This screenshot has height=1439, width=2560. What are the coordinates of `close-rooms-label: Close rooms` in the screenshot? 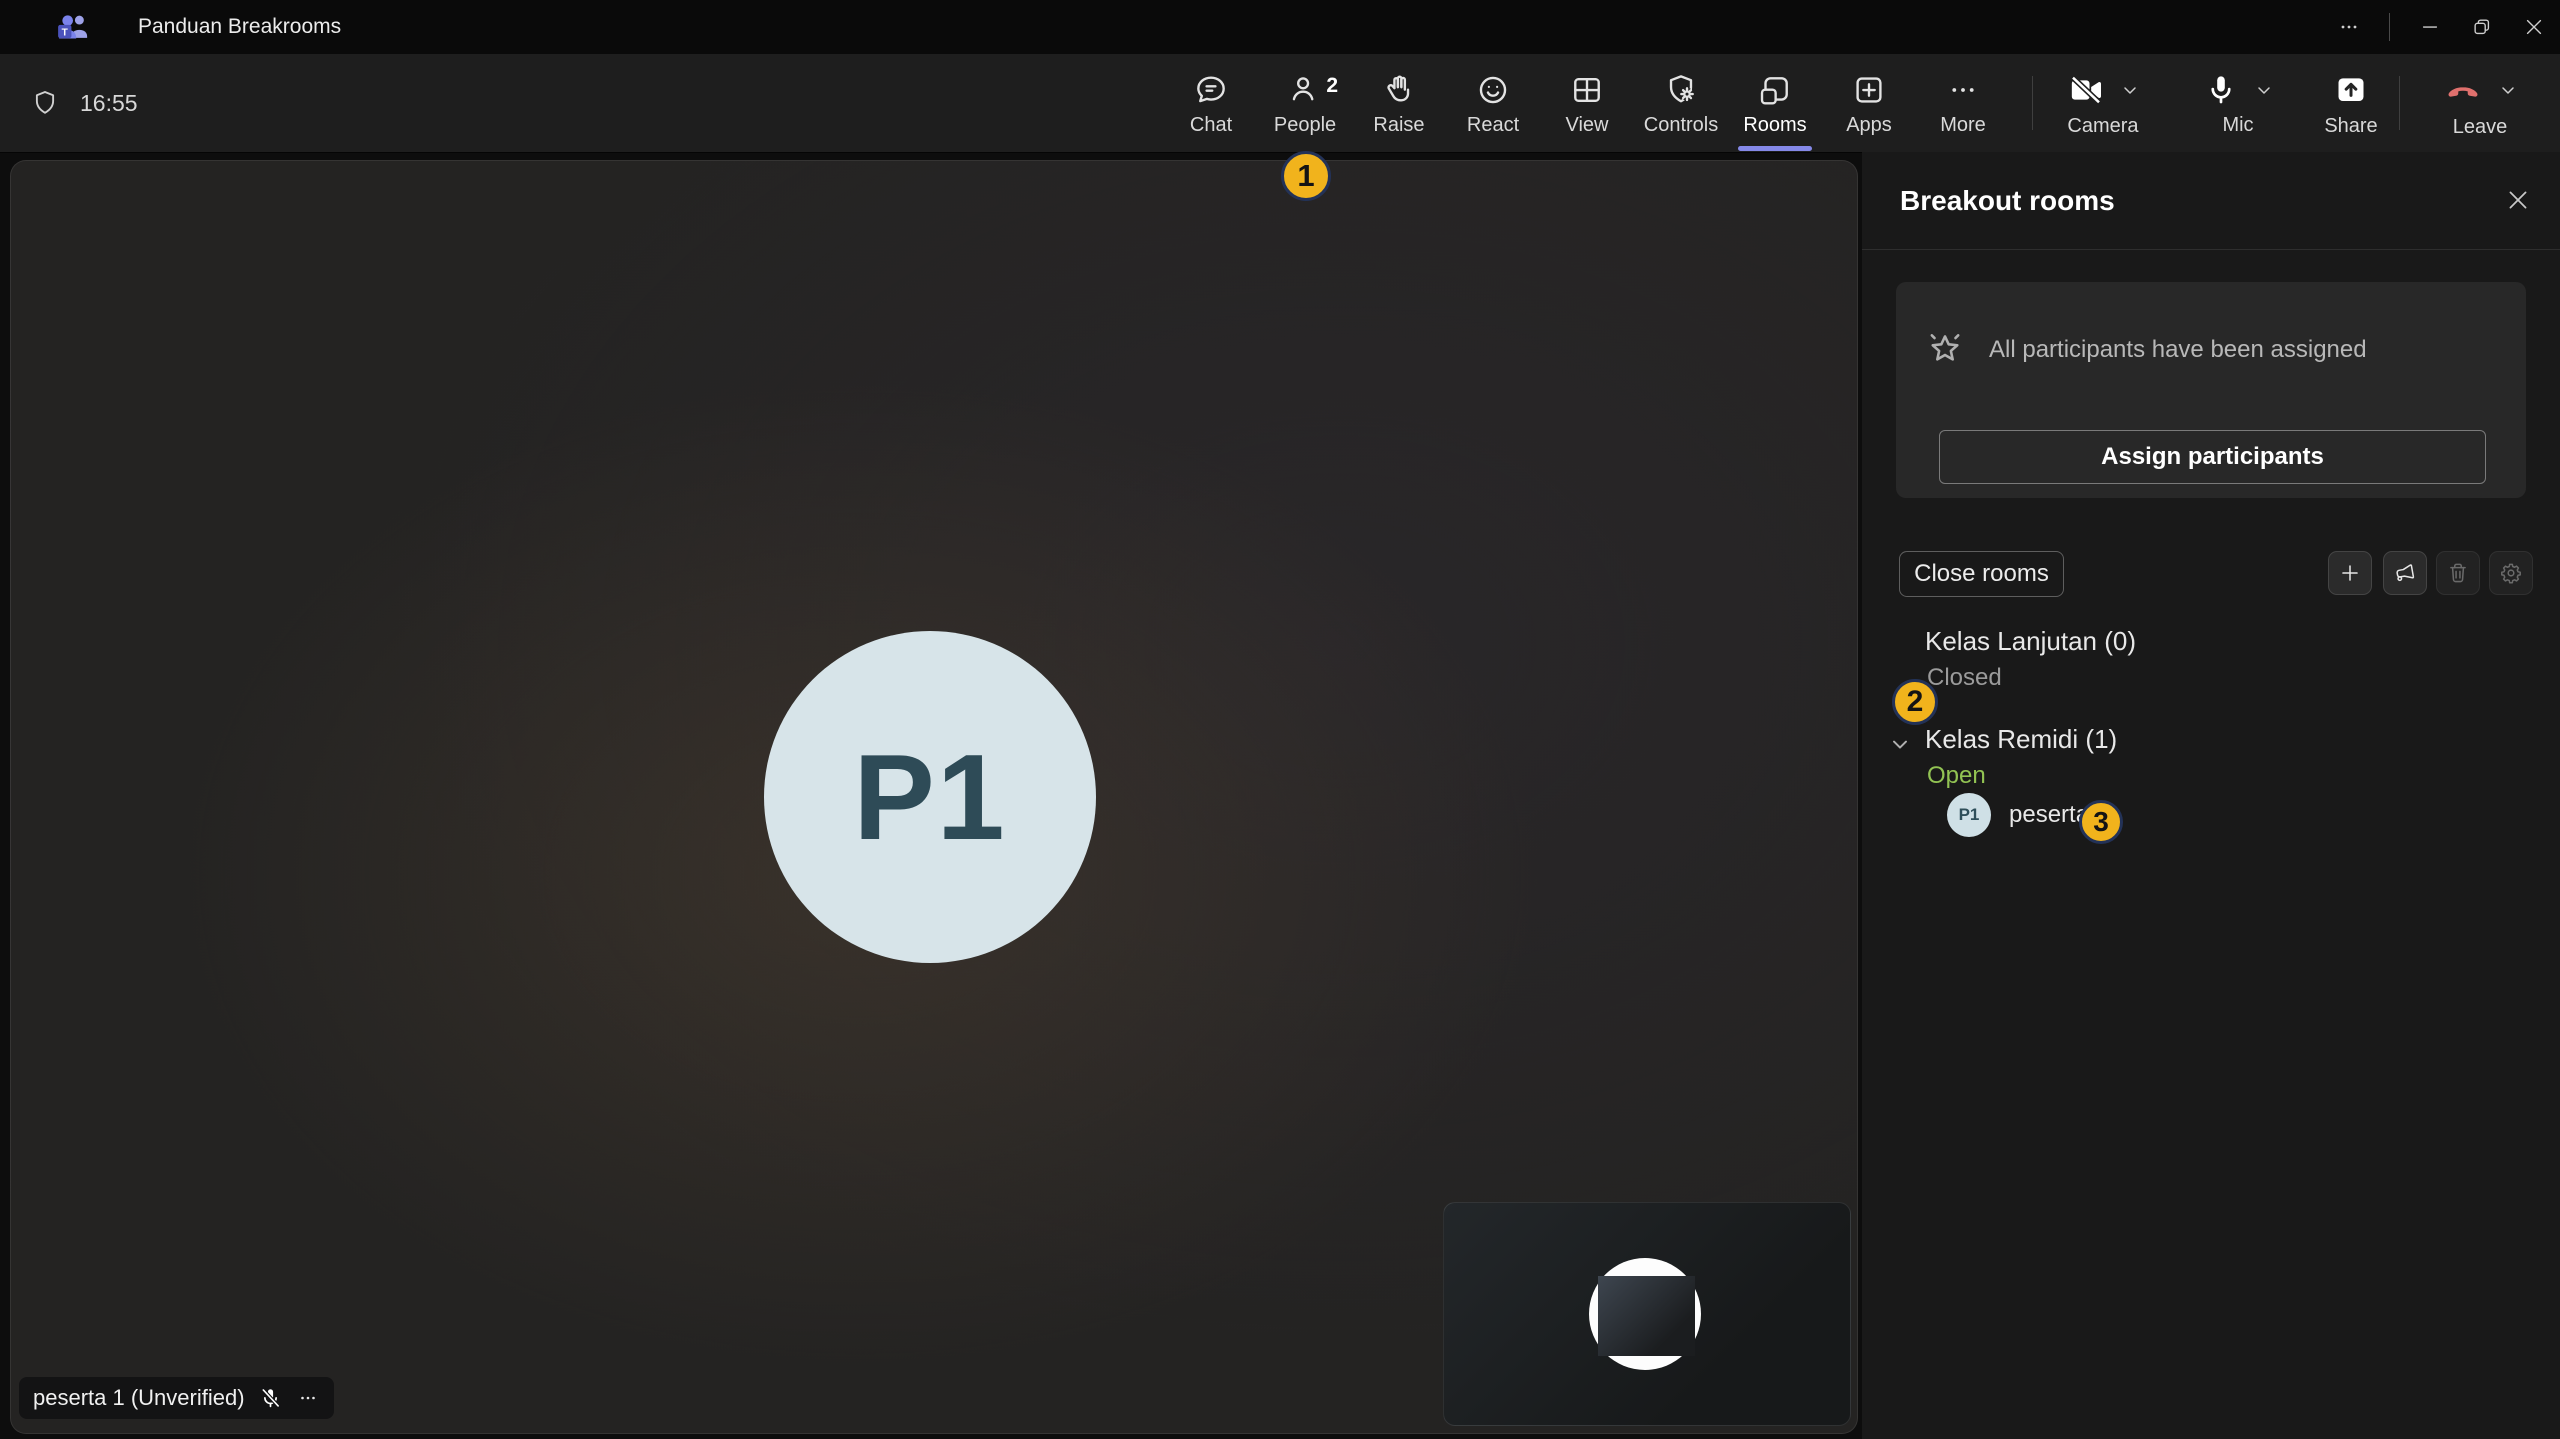 It's located at (1981, 573).